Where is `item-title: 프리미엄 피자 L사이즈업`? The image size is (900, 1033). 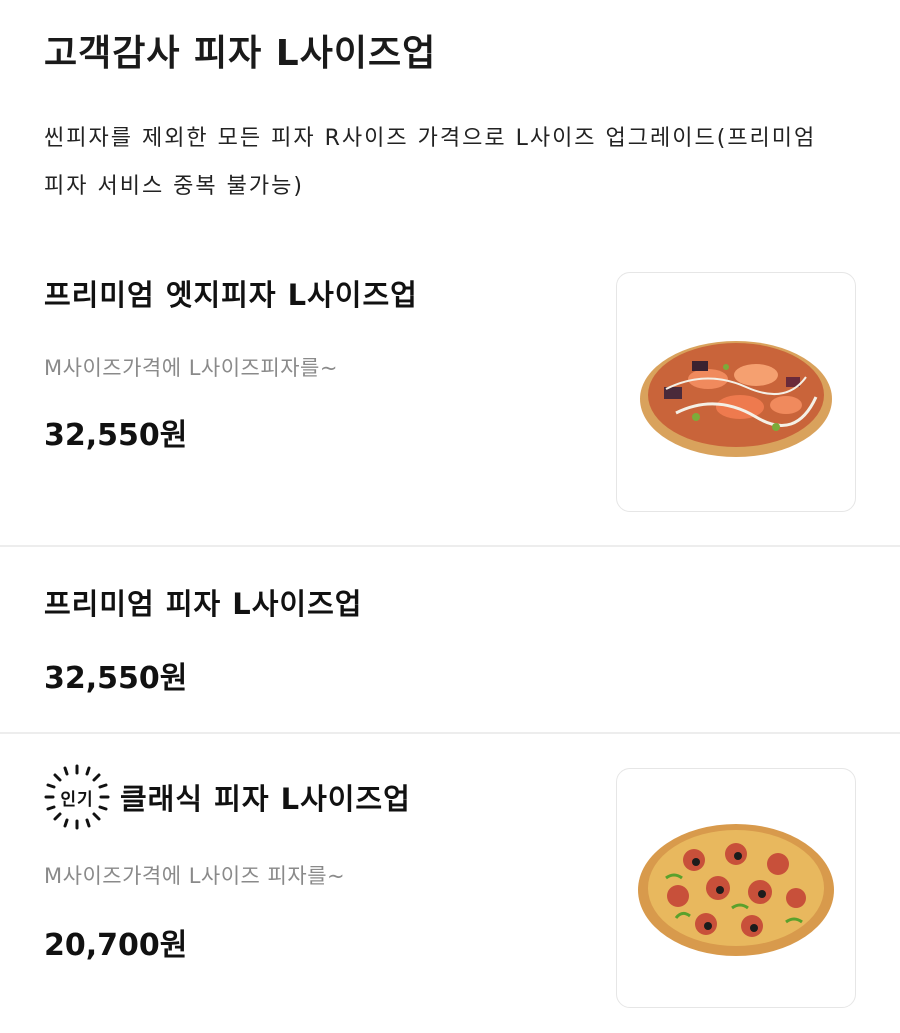
item-title: 프리미엄 피자 L사이즈업 is located at coordinates (203, 602).